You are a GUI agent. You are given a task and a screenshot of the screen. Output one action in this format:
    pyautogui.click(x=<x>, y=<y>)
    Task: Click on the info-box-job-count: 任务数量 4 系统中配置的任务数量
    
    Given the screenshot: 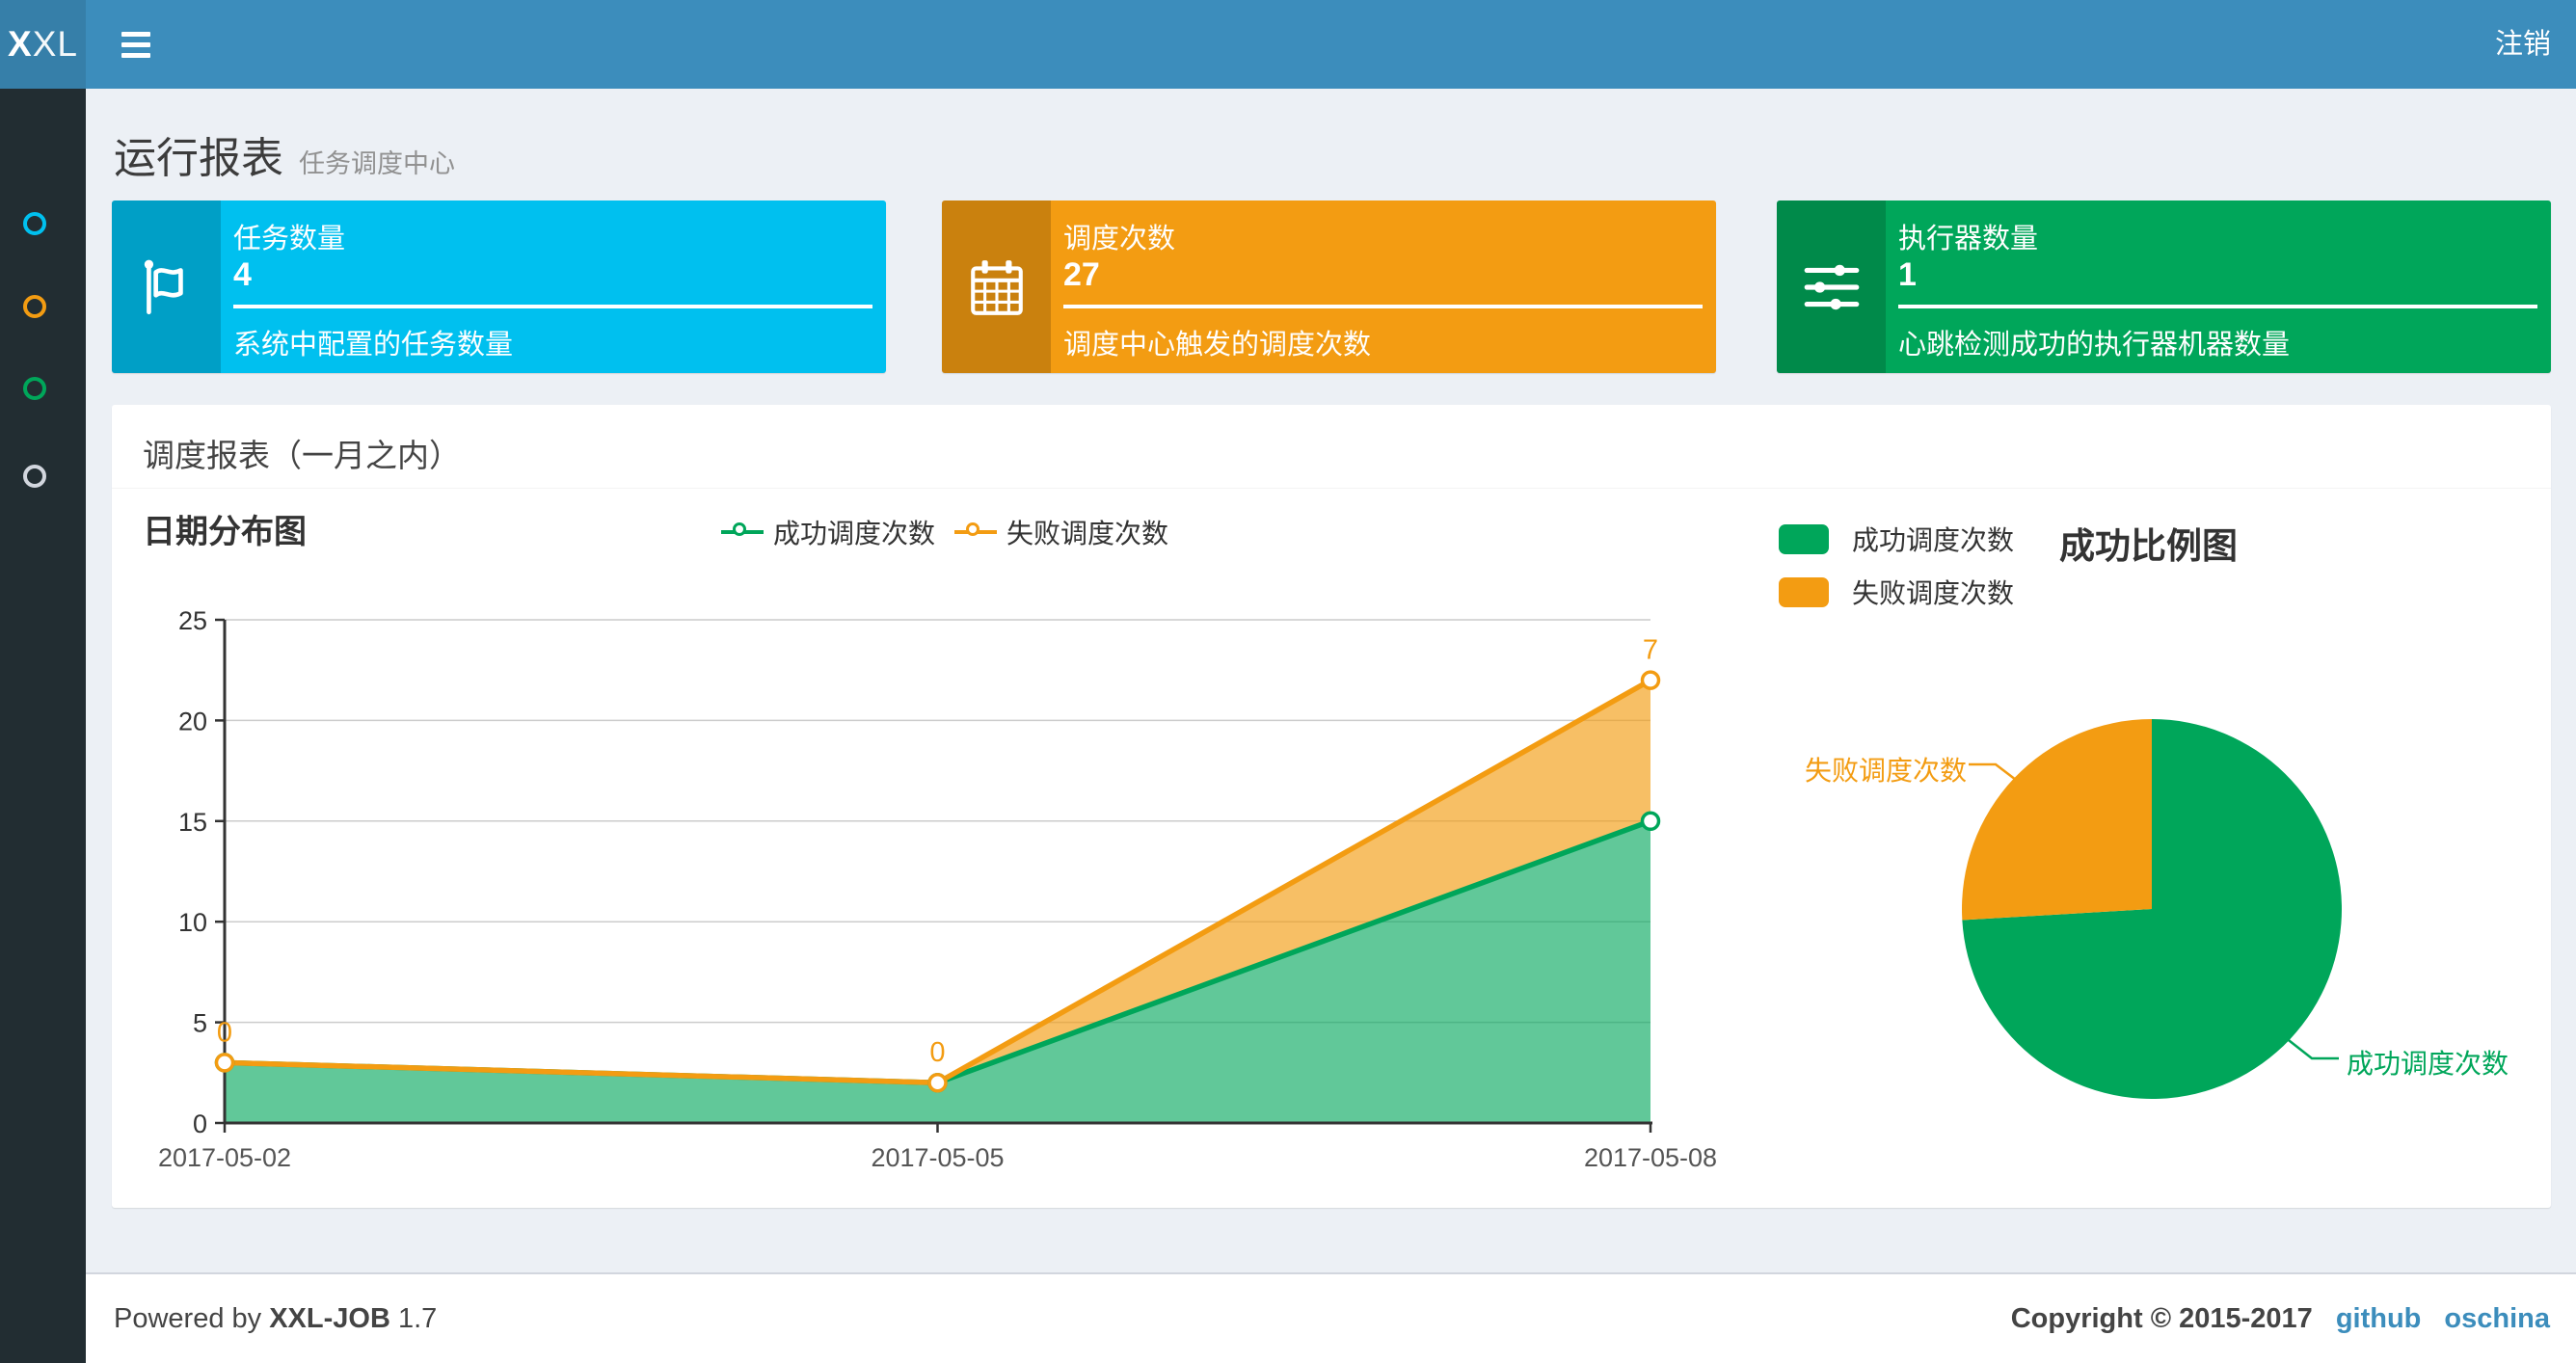 What is the action you would take?
    pyautogui.click(x=499, y=286)
    